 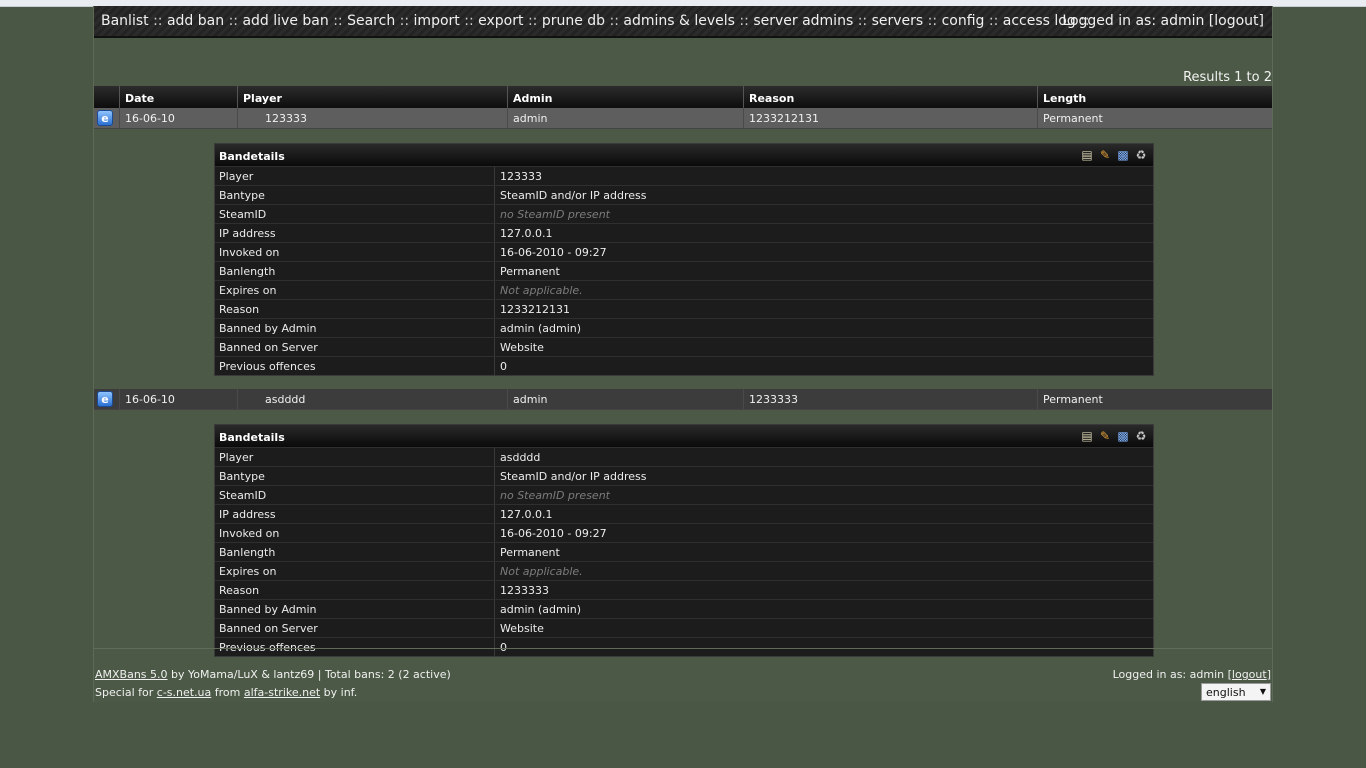 What do you see at coordinates (355, 290) in the screenshot?
I see `detail-label: Expires on` at bounding box center [355, 290].